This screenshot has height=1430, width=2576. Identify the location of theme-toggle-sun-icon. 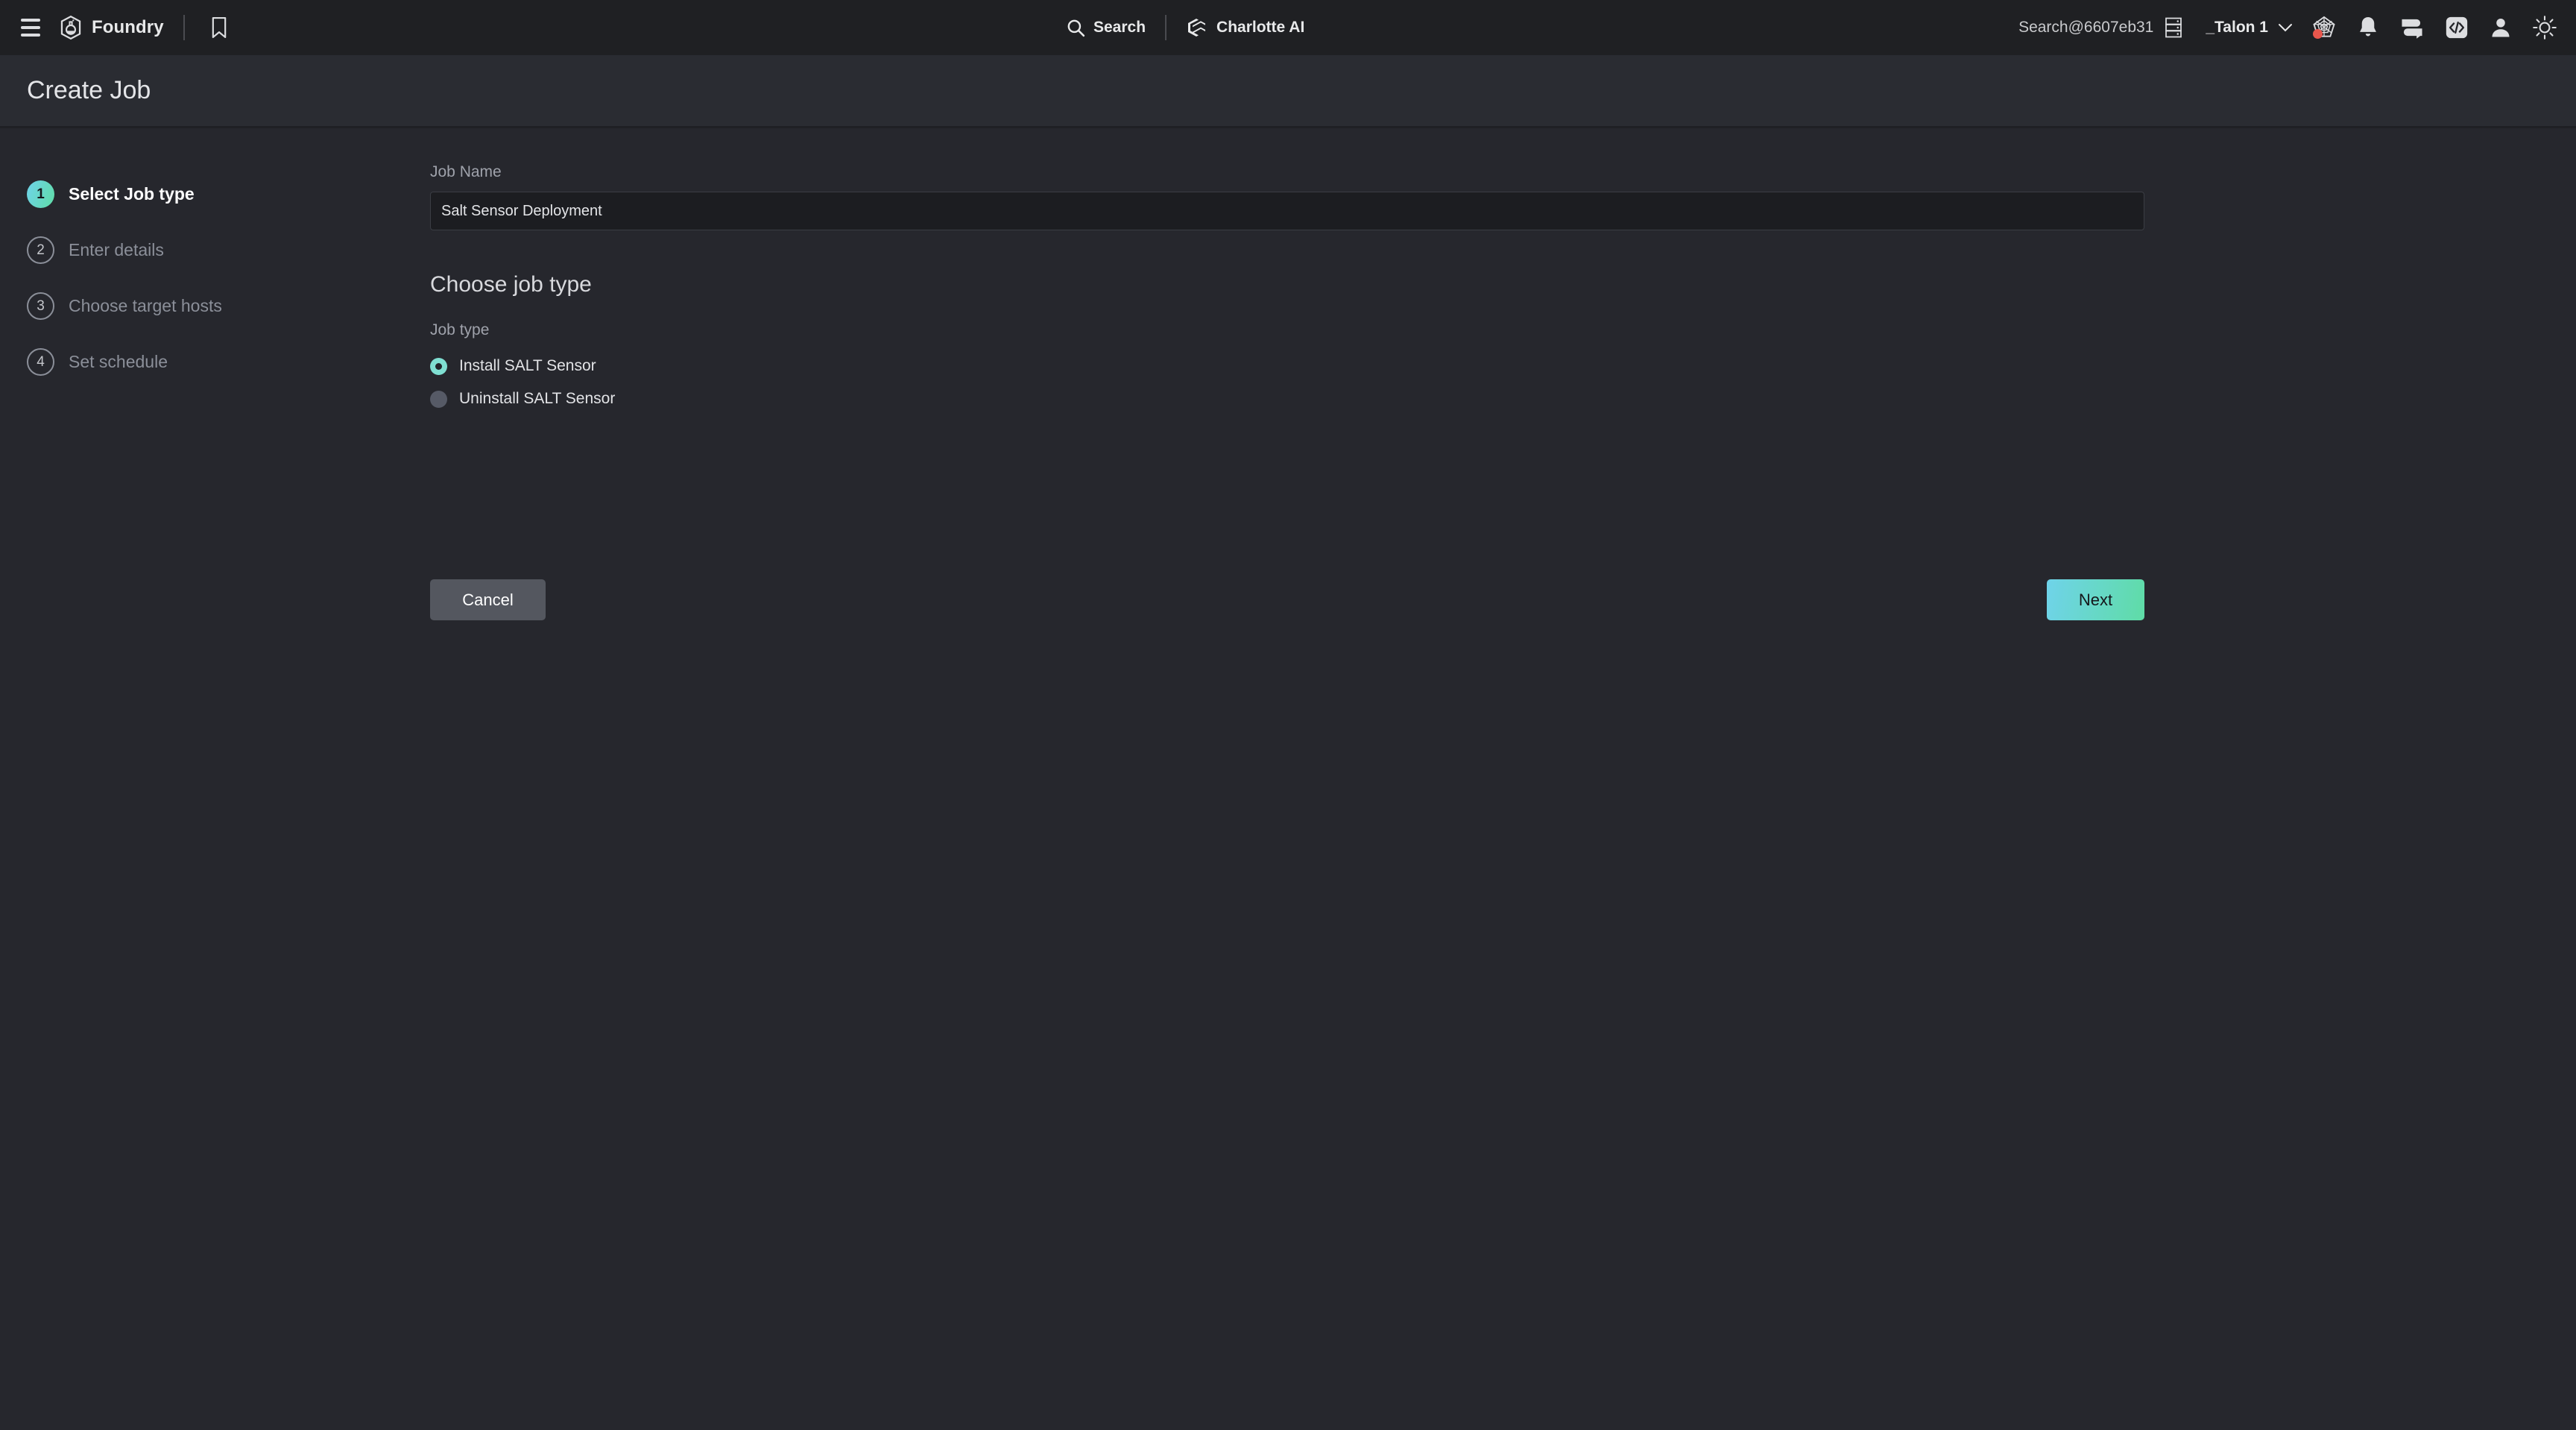
(2545, 28).